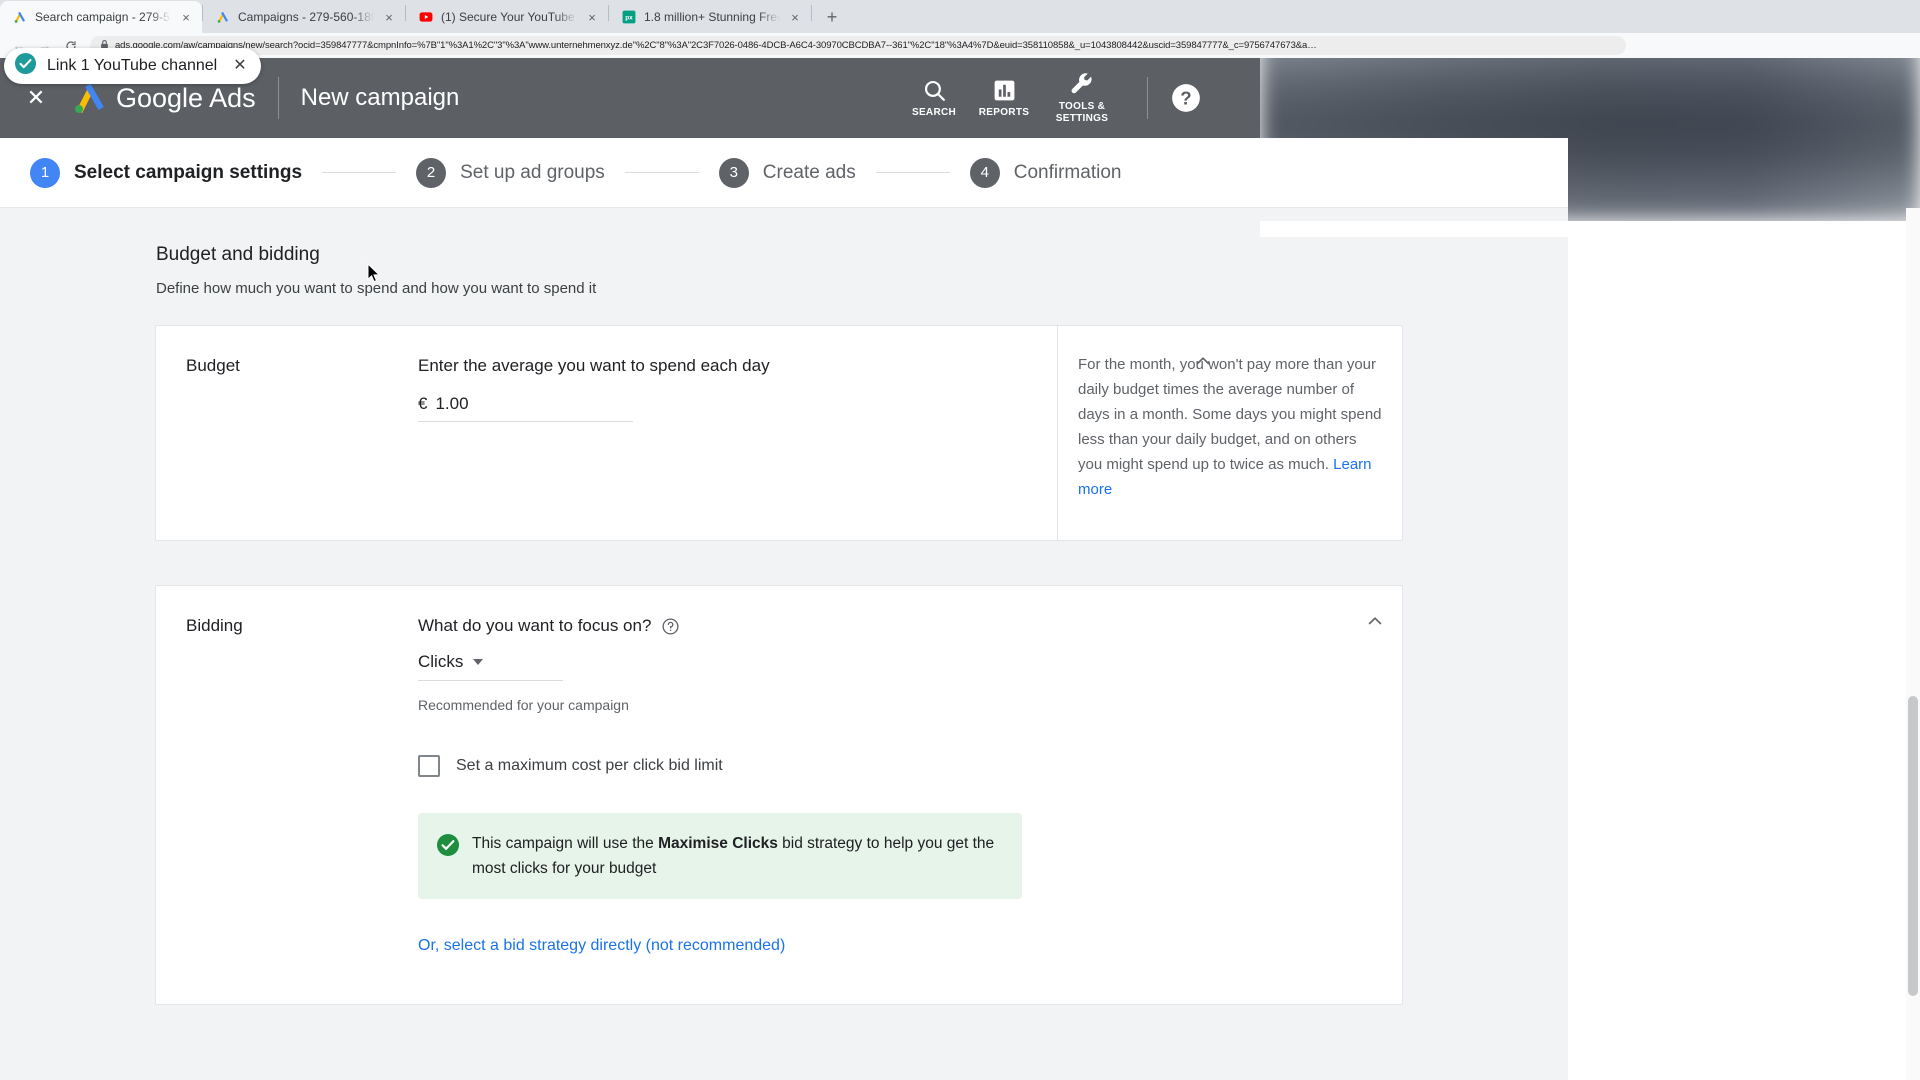 The width and height of the screenshot is (1920, 1080). I want to click on browser-tab-4: px 1.8 million+ Stunning Free Ima ×, so click(710, 17).